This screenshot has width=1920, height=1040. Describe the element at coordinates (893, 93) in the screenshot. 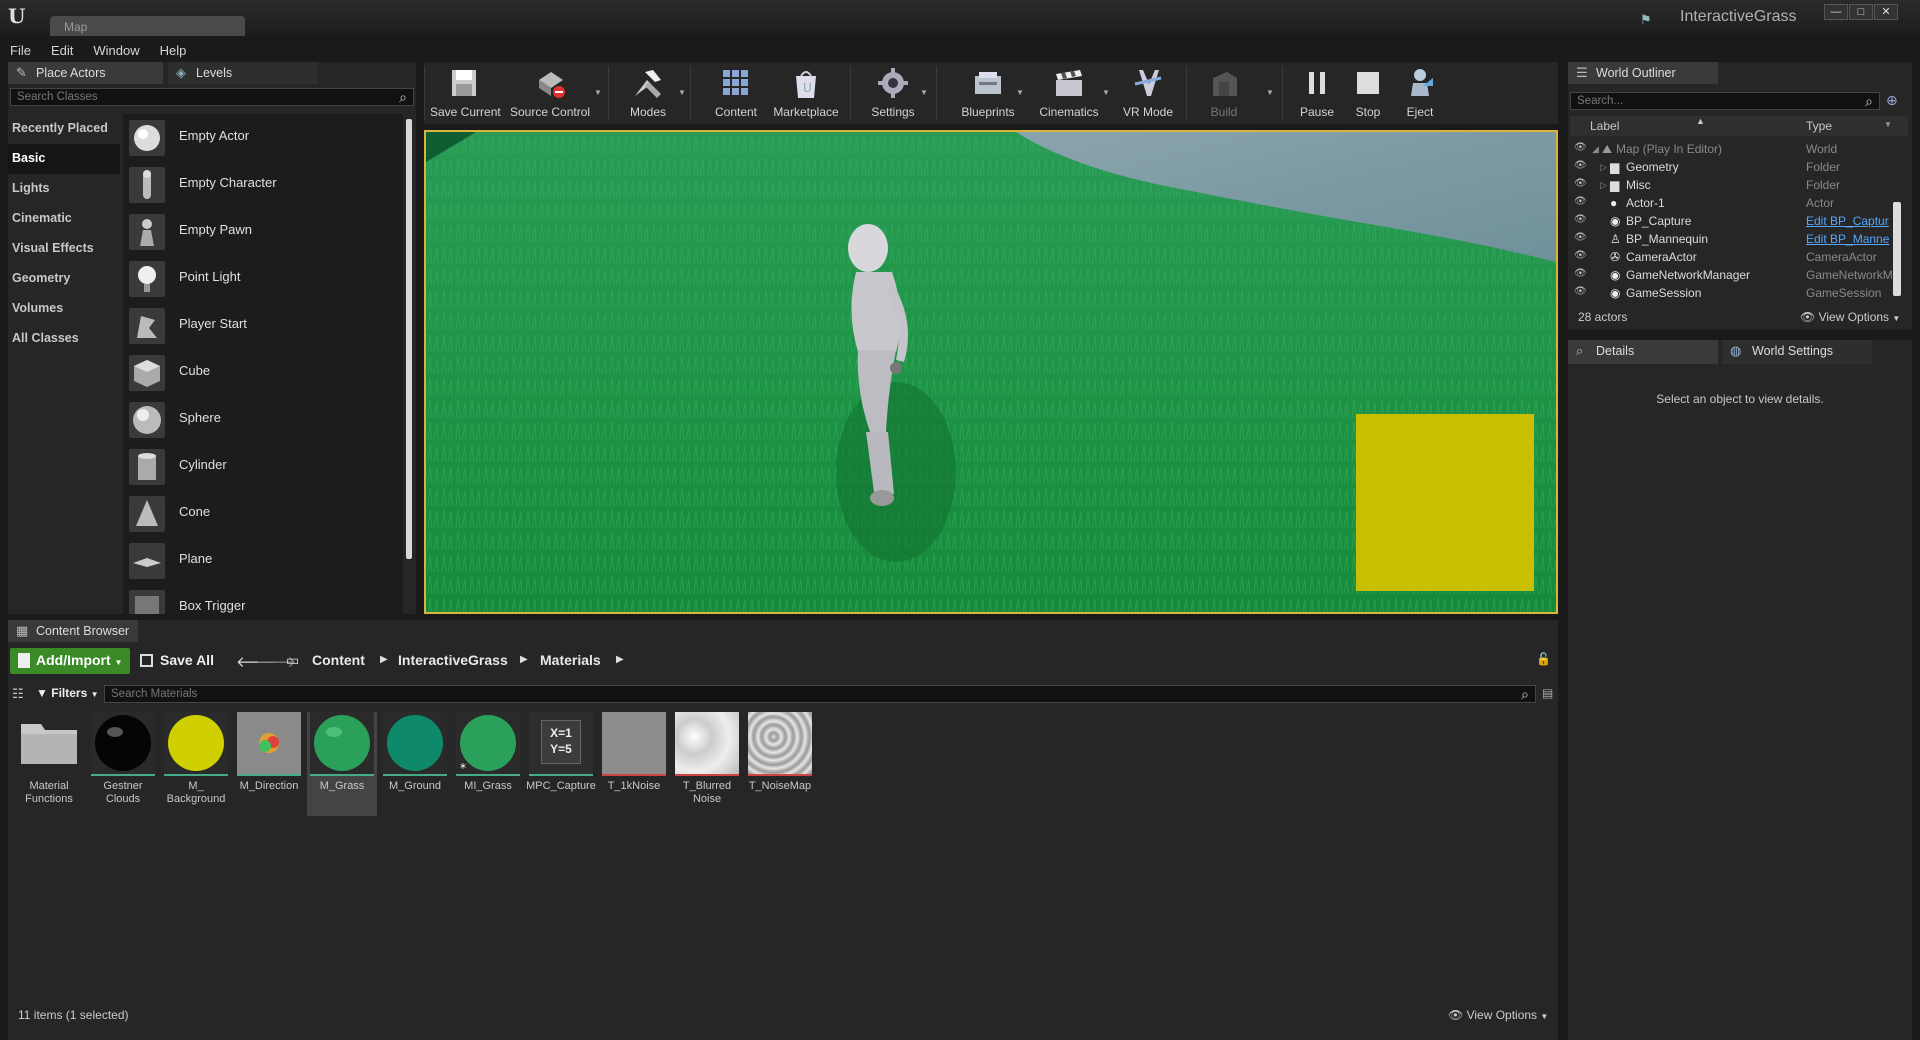

I see `settings-button: Settings` at that location.